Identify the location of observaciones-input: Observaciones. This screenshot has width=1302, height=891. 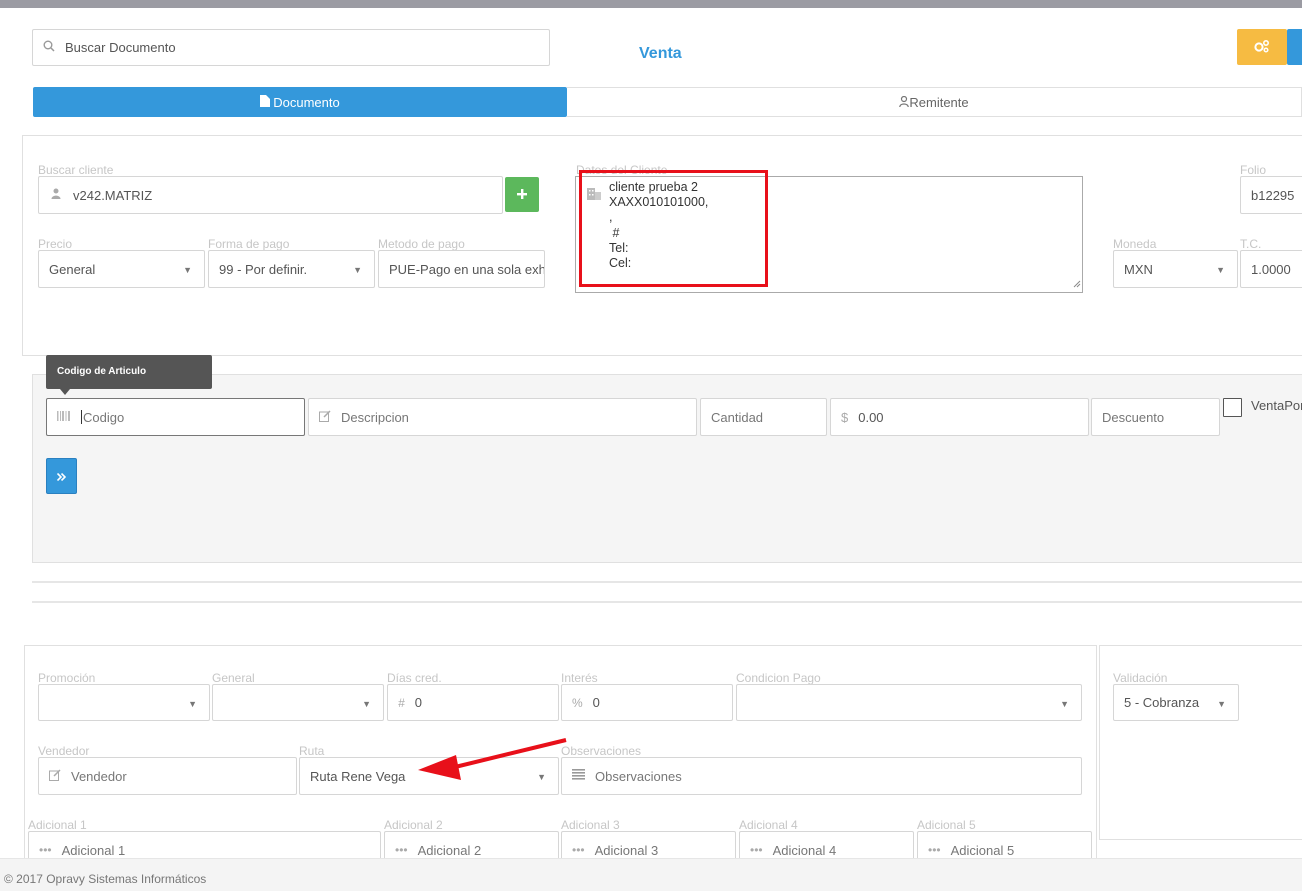
(821, 776).